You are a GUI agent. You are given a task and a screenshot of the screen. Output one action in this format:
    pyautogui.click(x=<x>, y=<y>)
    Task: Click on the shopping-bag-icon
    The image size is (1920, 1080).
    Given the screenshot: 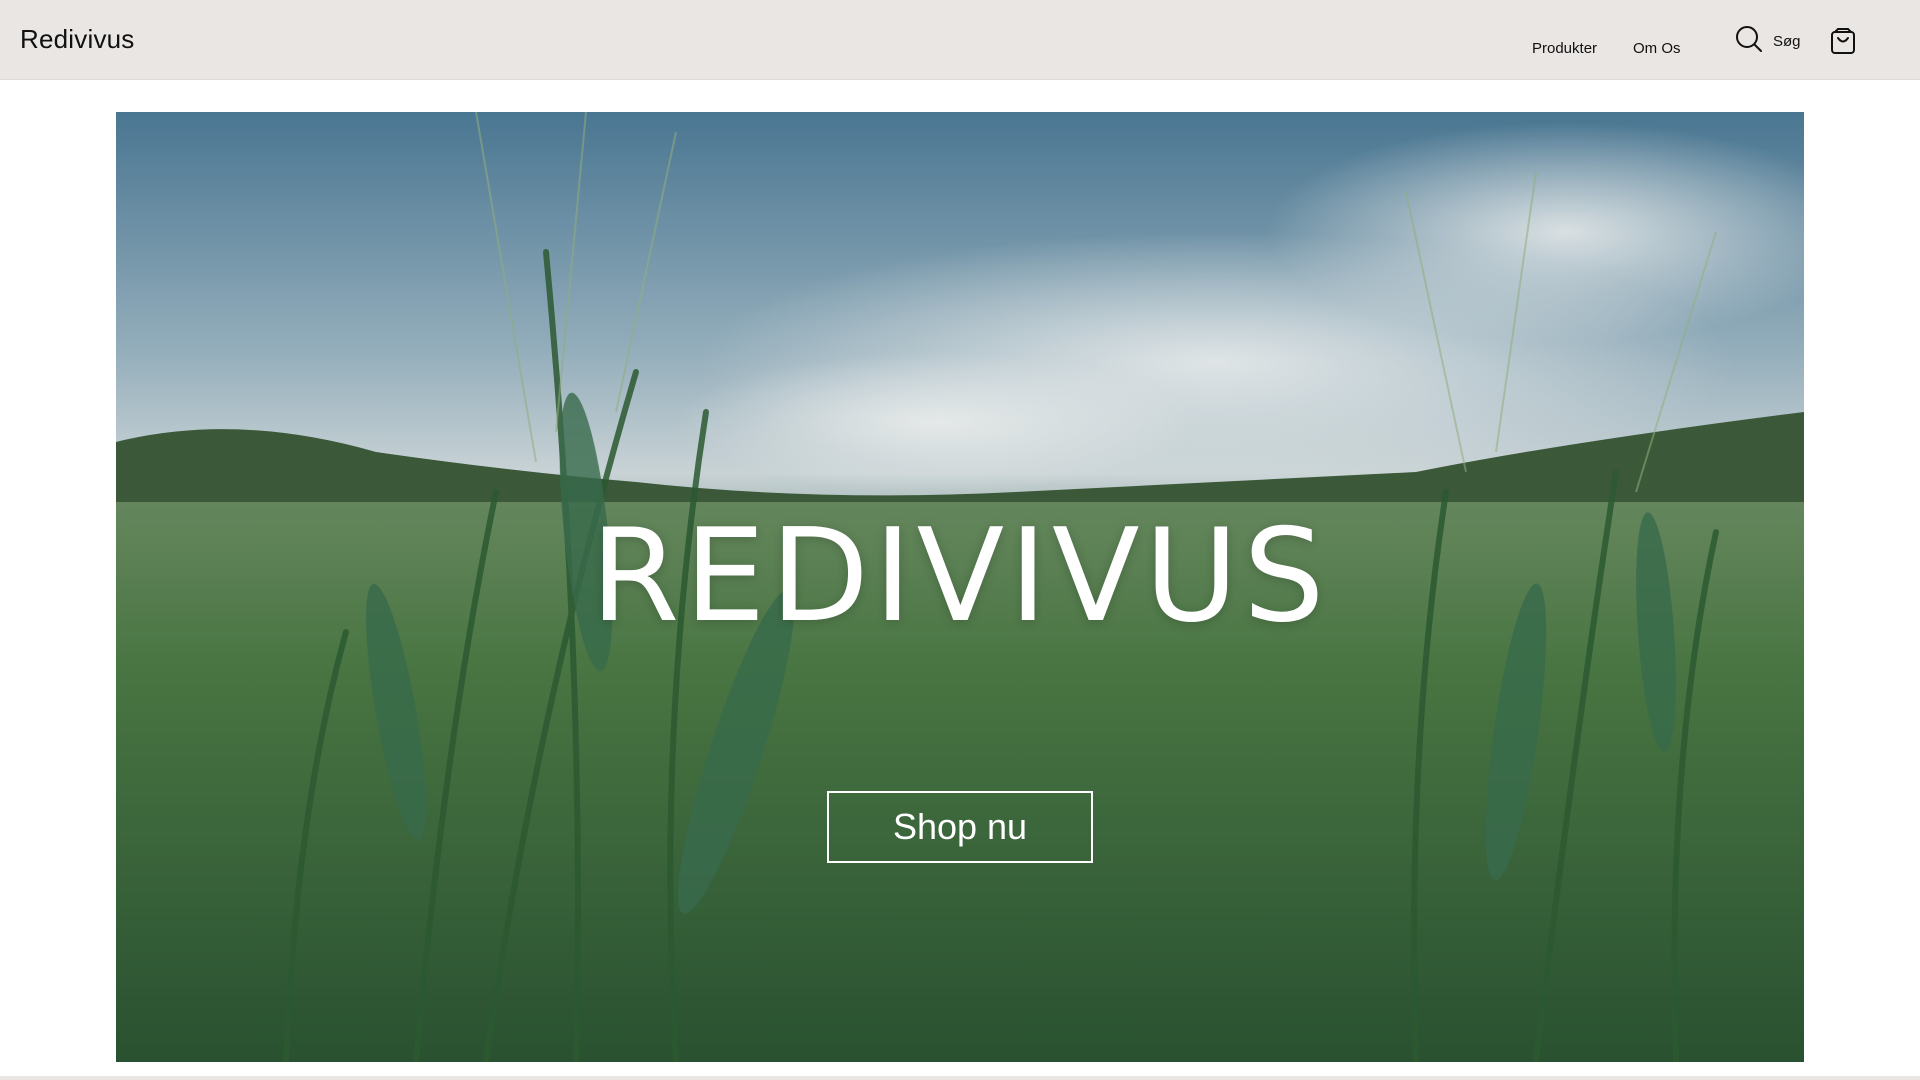 What is the action you would take?
    pyautogui.click(x=1843, y=44)
    